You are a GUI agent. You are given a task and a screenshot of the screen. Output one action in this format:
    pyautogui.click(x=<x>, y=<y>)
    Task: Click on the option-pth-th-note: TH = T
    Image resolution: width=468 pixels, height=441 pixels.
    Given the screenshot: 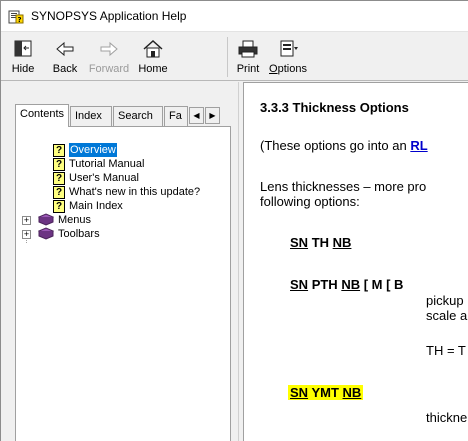 What is the action you would take?
    pyautogui.click(x=446, y=350)
    